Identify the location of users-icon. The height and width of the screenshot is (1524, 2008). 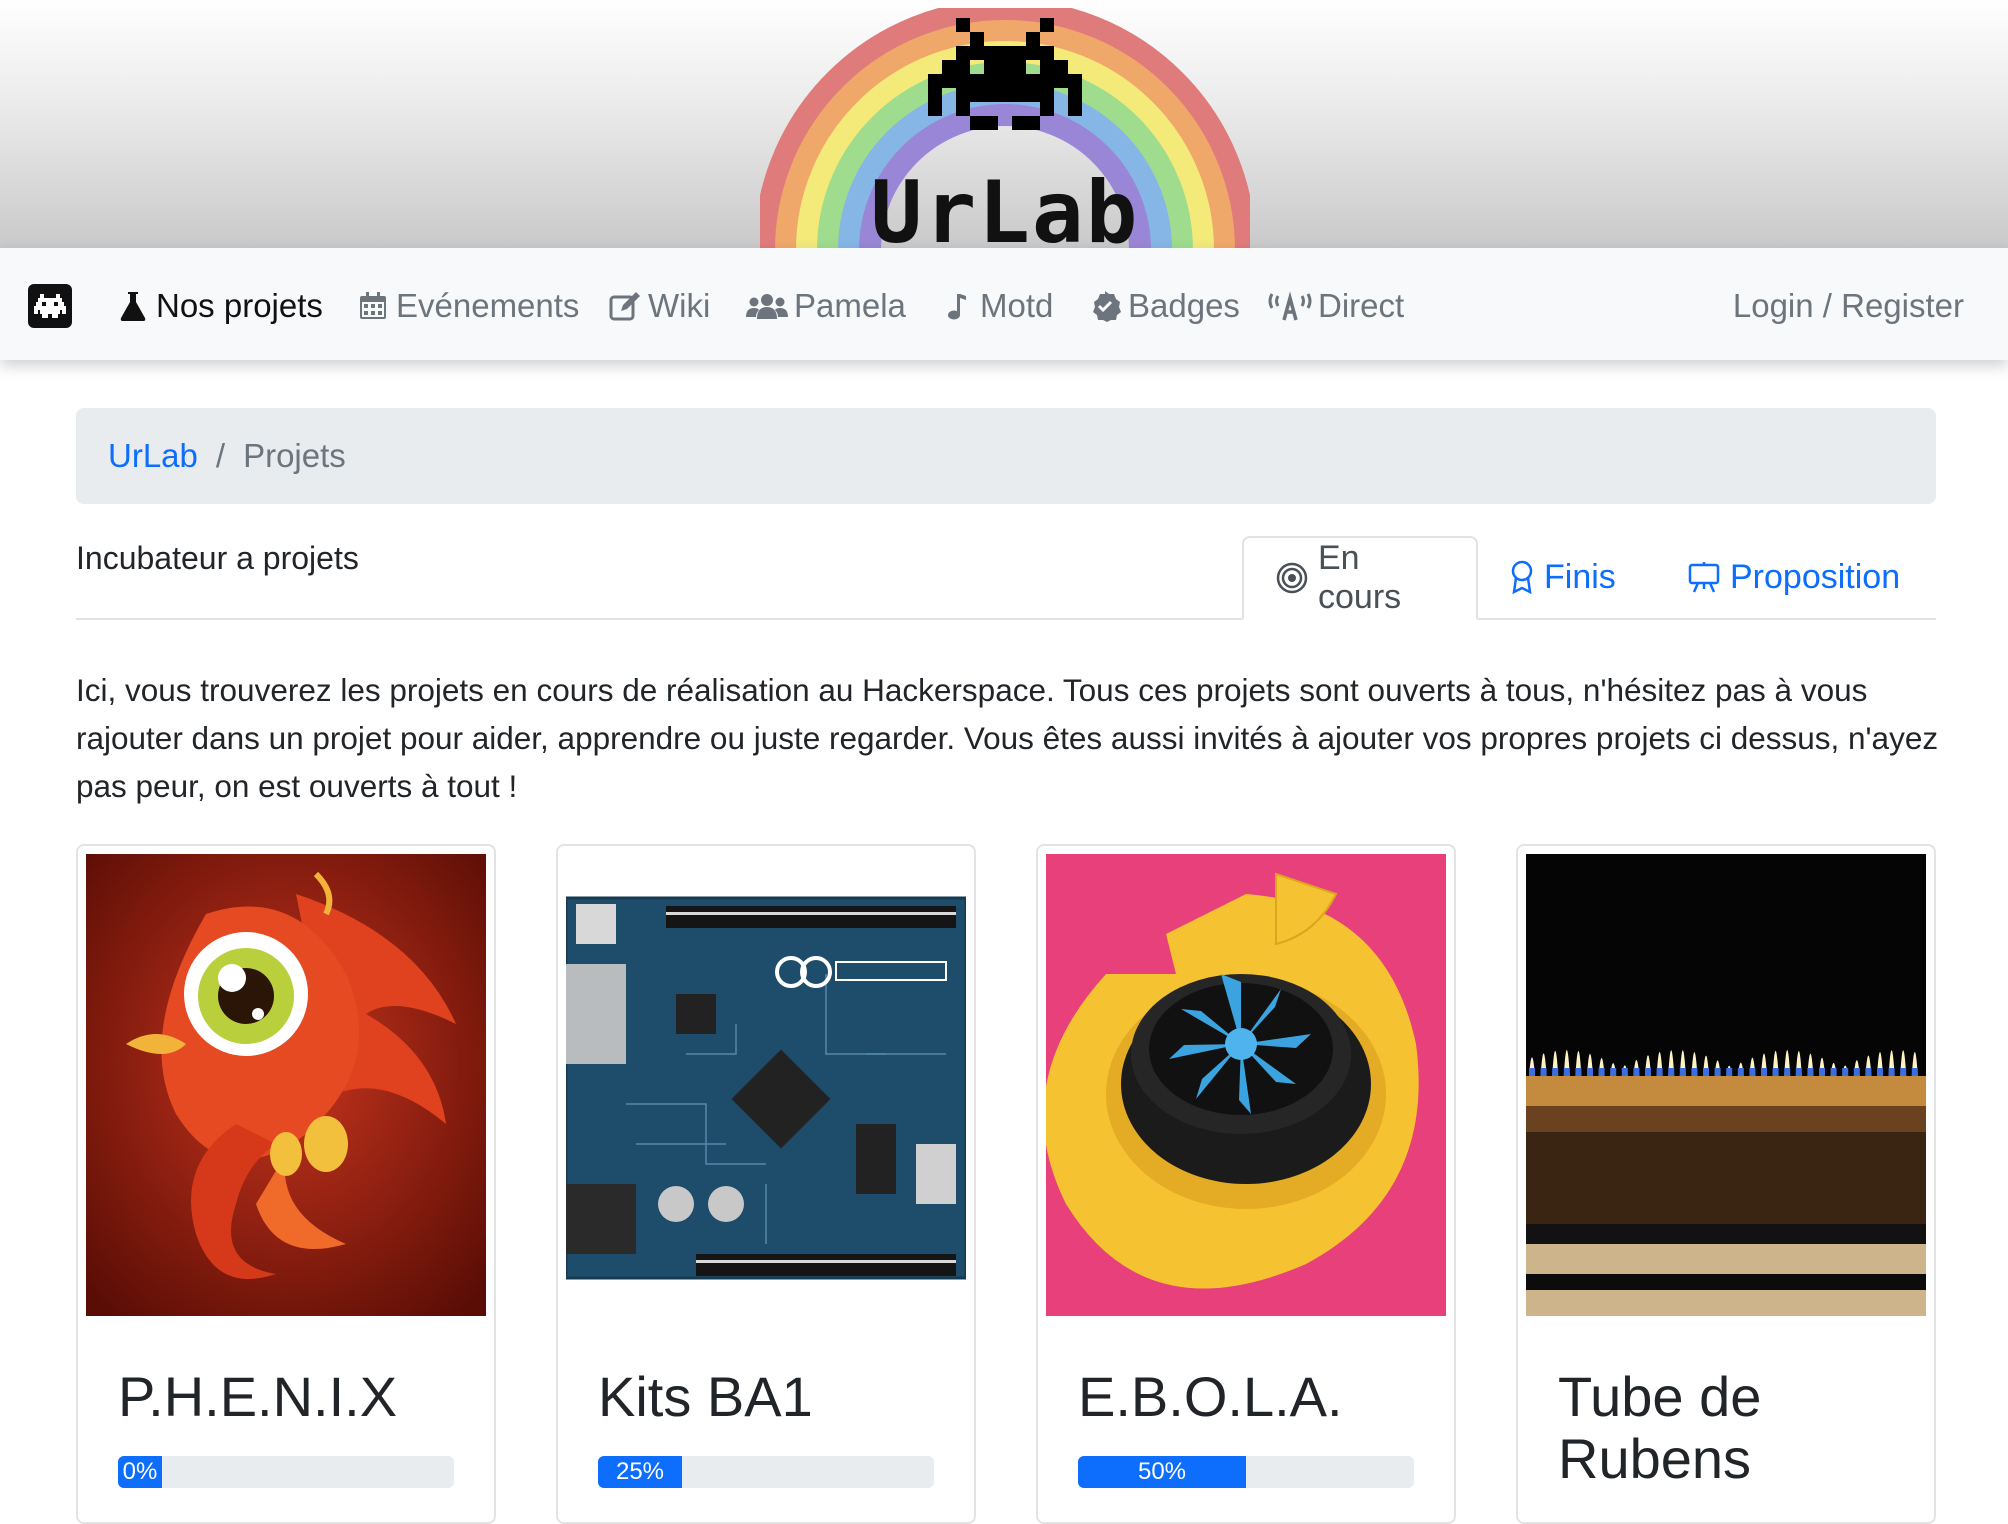
(767, 306).